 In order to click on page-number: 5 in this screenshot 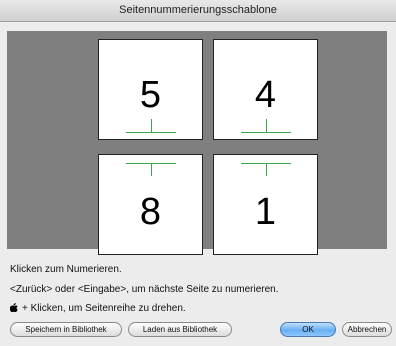, I will do `click(150, 95)`.